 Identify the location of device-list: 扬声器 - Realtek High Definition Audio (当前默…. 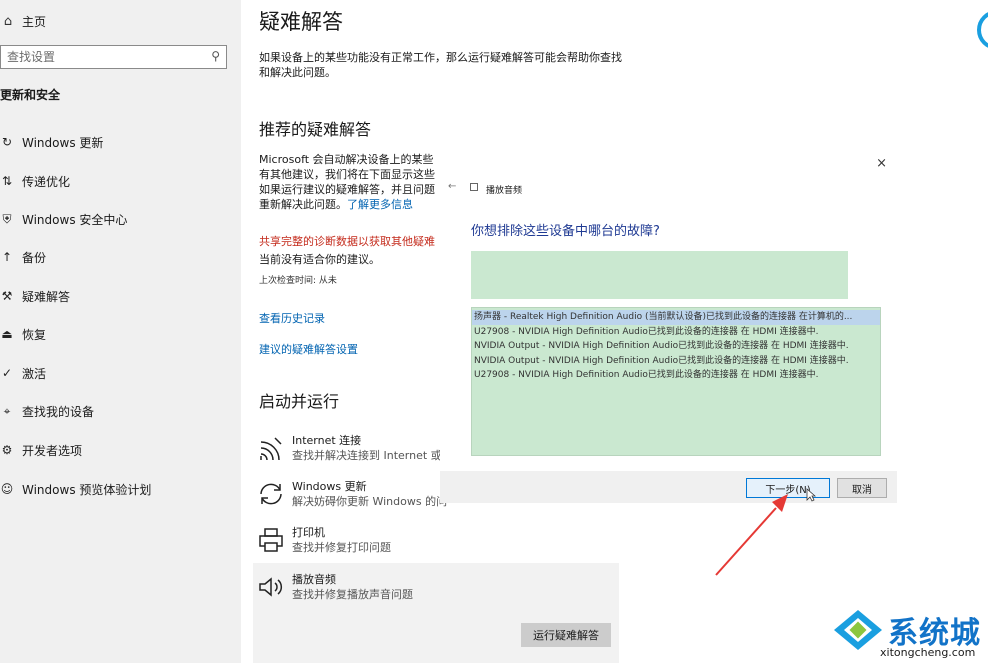
(676, 381).